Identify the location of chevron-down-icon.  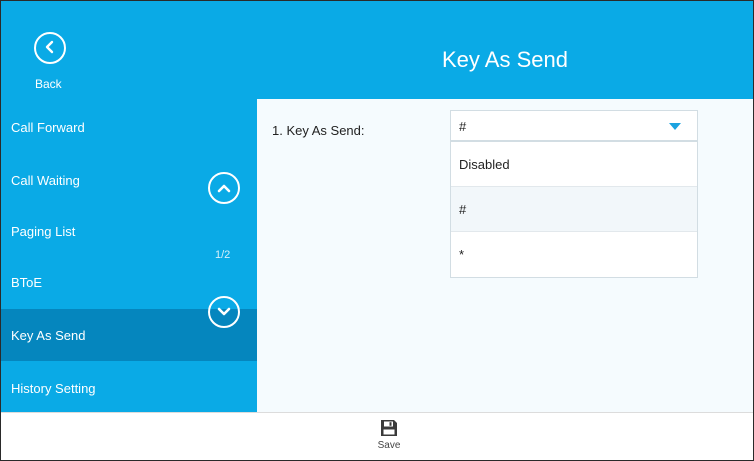
(224, 311).